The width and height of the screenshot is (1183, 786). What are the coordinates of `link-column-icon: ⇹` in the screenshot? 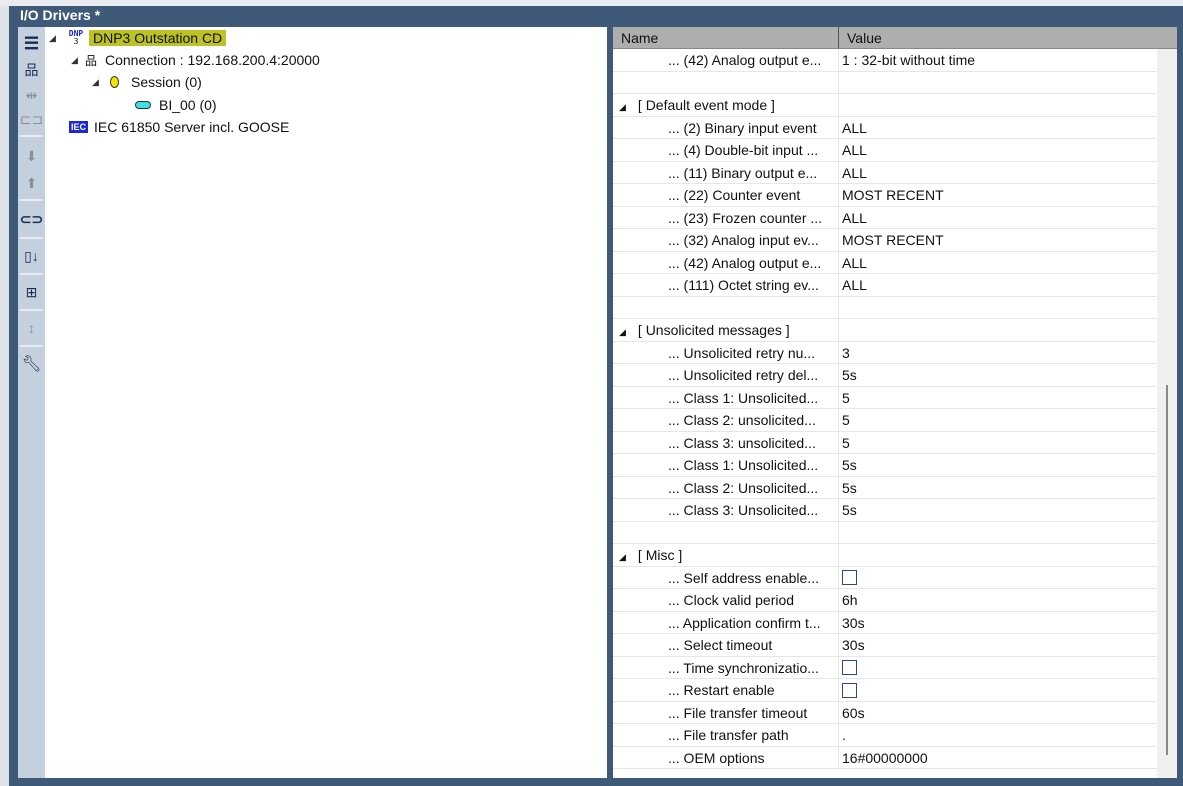 It's located at (31, 95).